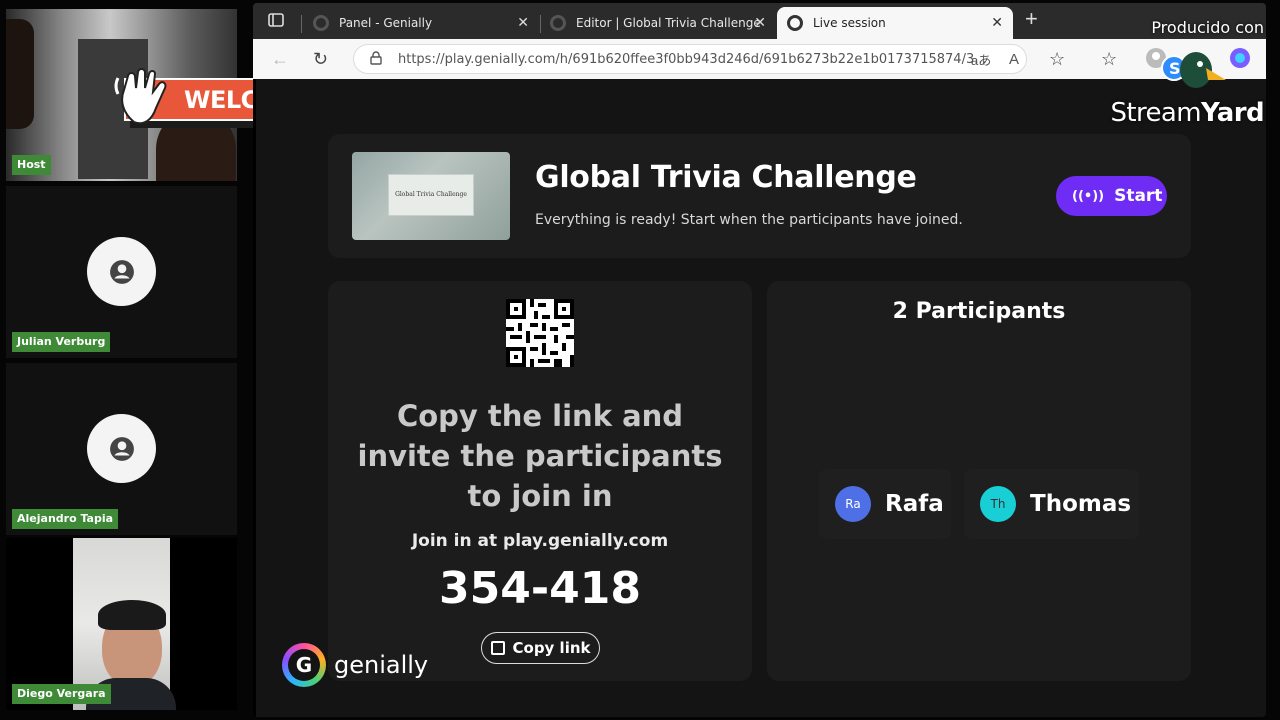 This screenshot has height=720, width=1280. What do you see at coordinates (320, 59) in the screenshot?
I see `refresh-icon: ↻` at bounding box center [320, 59].